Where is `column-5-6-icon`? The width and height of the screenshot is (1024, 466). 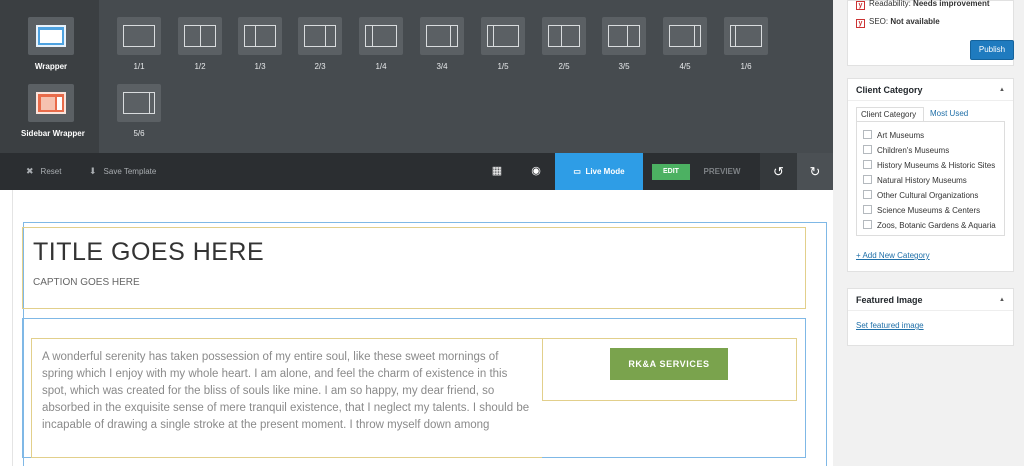 column-5-6-icon is located at coordinates (139, 103).